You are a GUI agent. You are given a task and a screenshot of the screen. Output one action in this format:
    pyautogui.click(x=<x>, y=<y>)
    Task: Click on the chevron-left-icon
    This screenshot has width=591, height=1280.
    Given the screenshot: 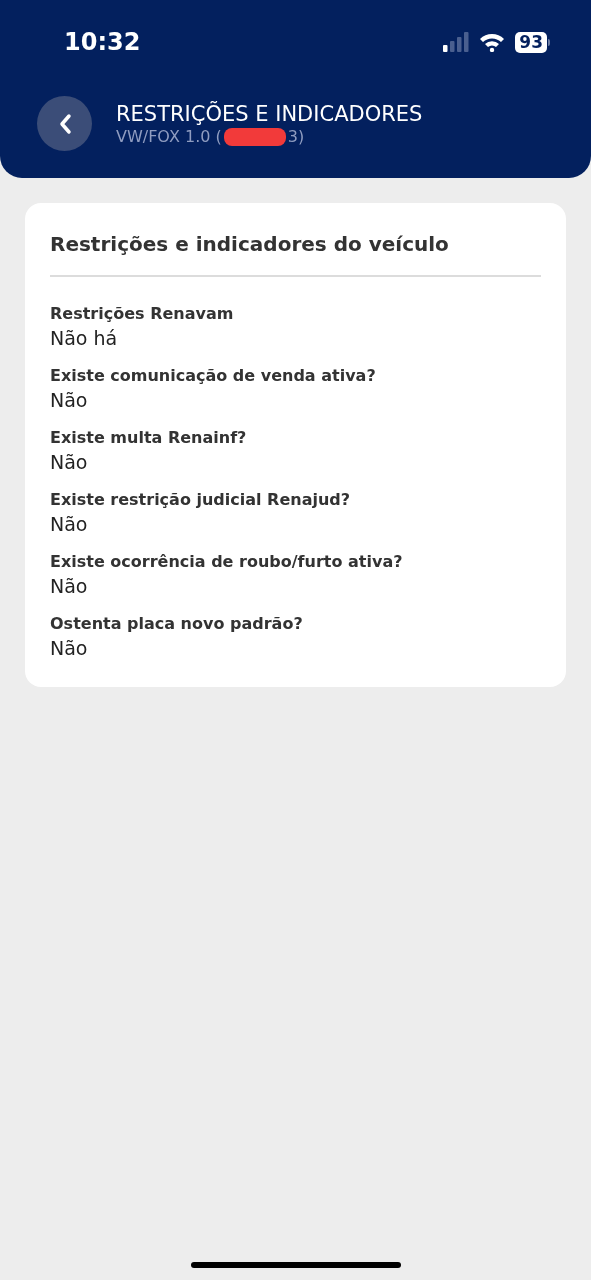 What is the action you would take?
    pyautogui.click(x=64, y=123)
    